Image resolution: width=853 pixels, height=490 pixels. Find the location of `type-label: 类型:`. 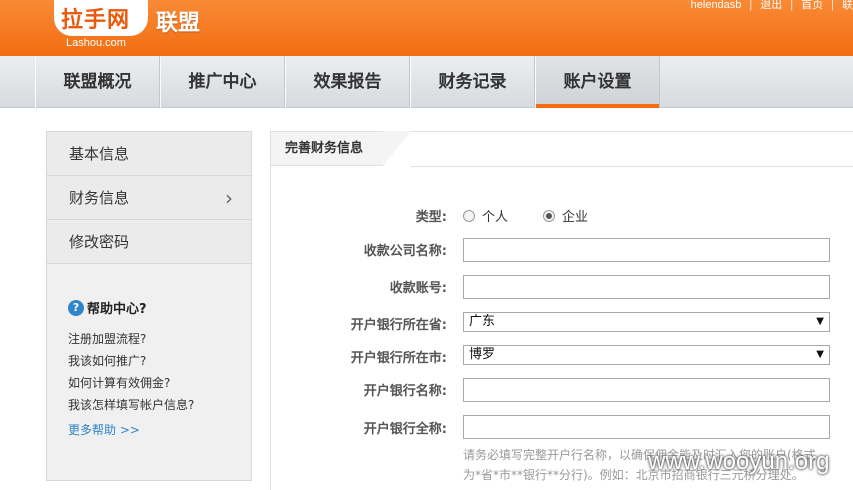

type-label: 类型: is located at coordinates (431, 217).